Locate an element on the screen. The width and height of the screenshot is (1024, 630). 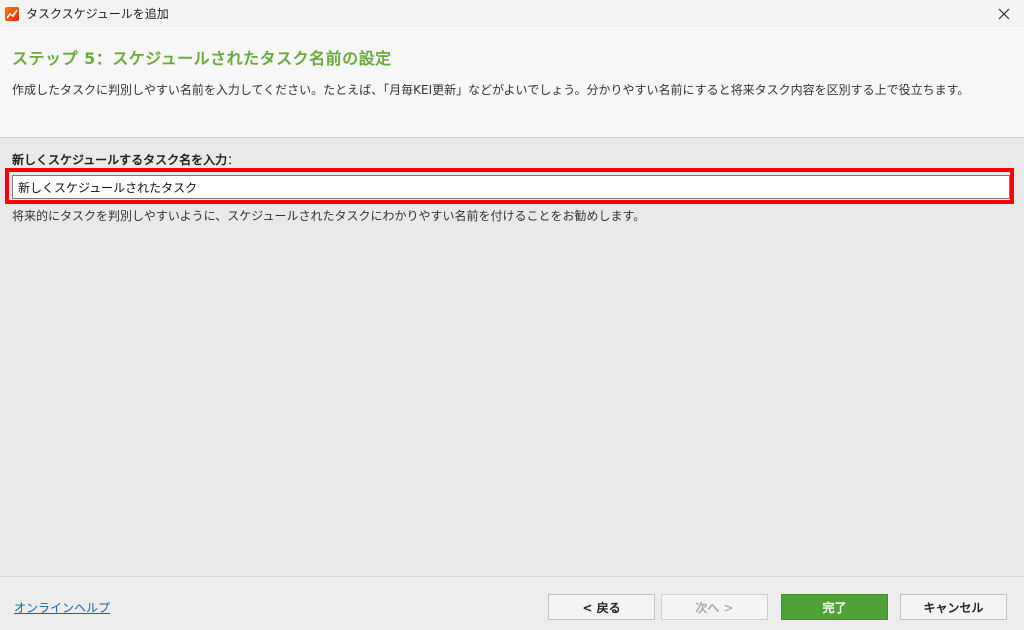
next-button: 次へ > is located at coordinates (714, 607).